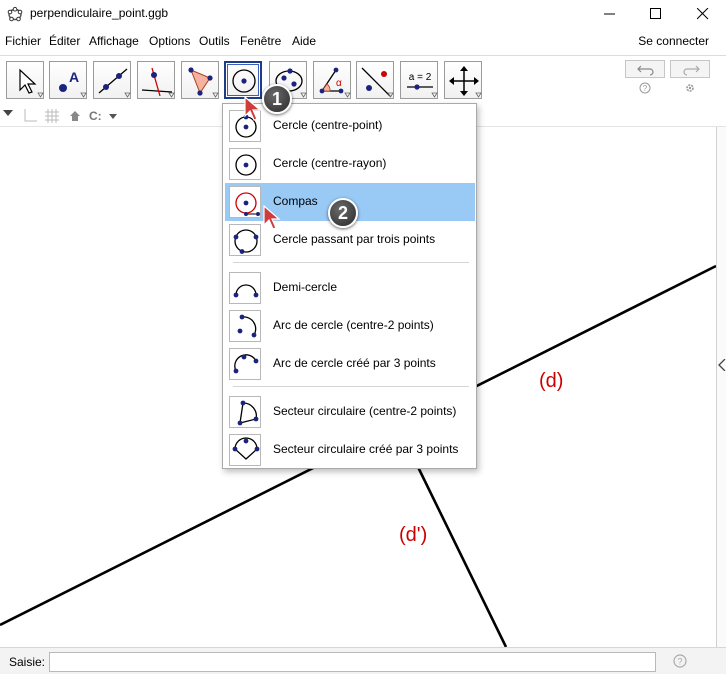 The height and width of the screenshot is (674, 726). I want to click on menu-affichage: Affichage, so click(114, 41).